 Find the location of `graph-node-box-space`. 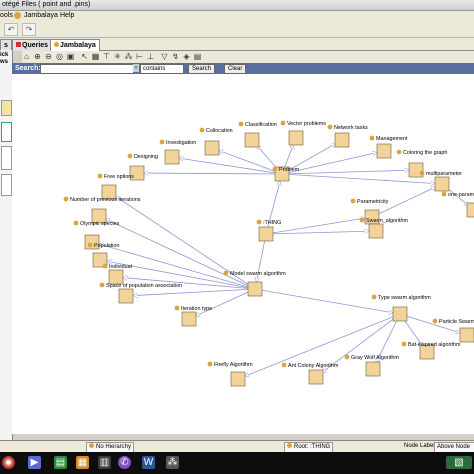

graph-node-box-space is located at coordinates (126, 296).